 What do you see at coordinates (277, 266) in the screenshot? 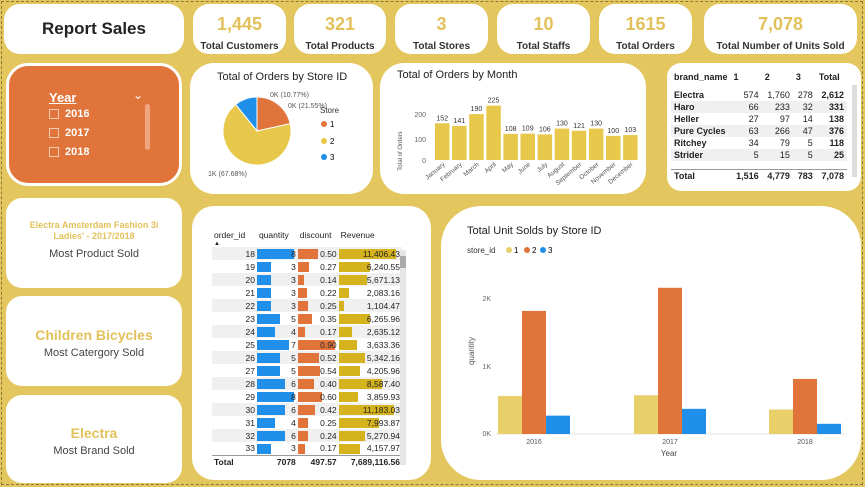
I see `table-cell: 3` at bounding box center [277, 266].